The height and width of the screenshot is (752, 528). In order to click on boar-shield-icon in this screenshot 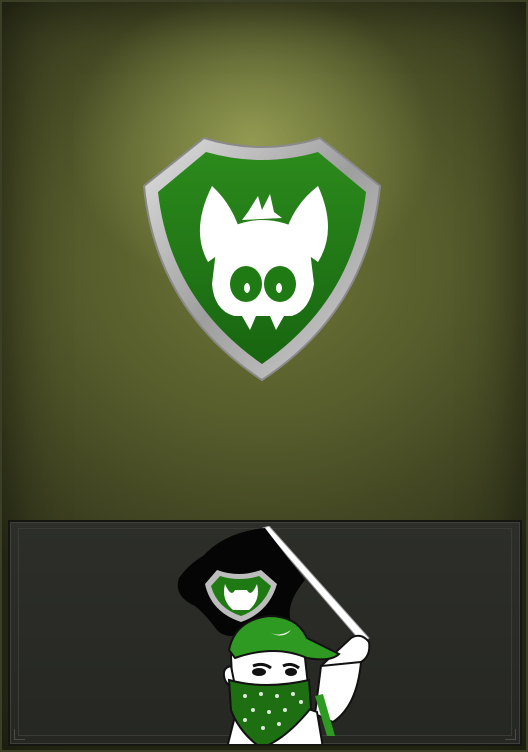, I will do `click(262, 259)`.